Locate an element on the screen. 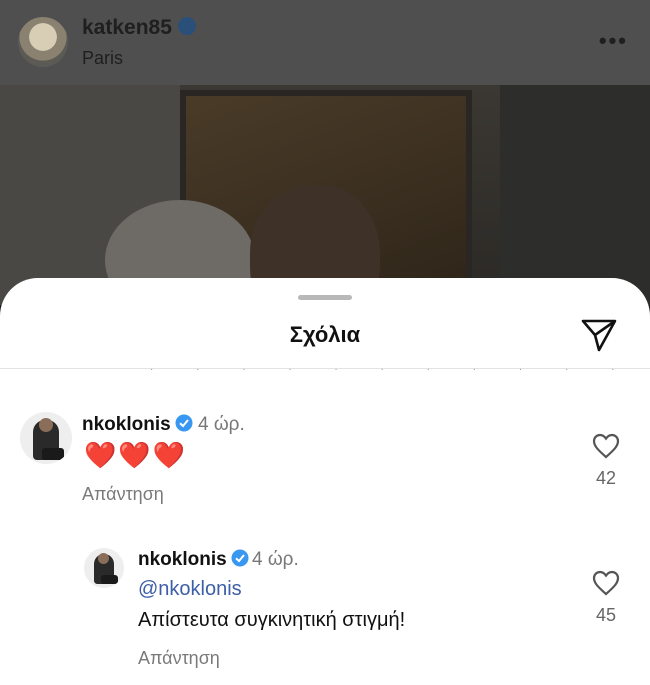  post-header: katken85 Paris ••• is located at coordinates (325, 42).